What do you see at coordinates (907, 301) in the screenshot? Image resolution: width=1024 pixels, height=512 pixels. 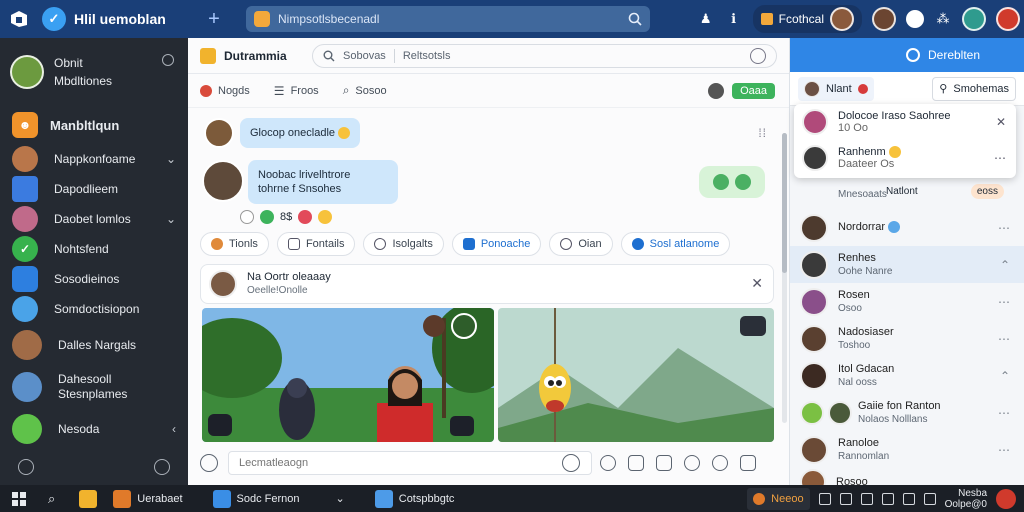 I see `contact-row: Rosen Osoo ⋯` at bounding box center [907, 301].